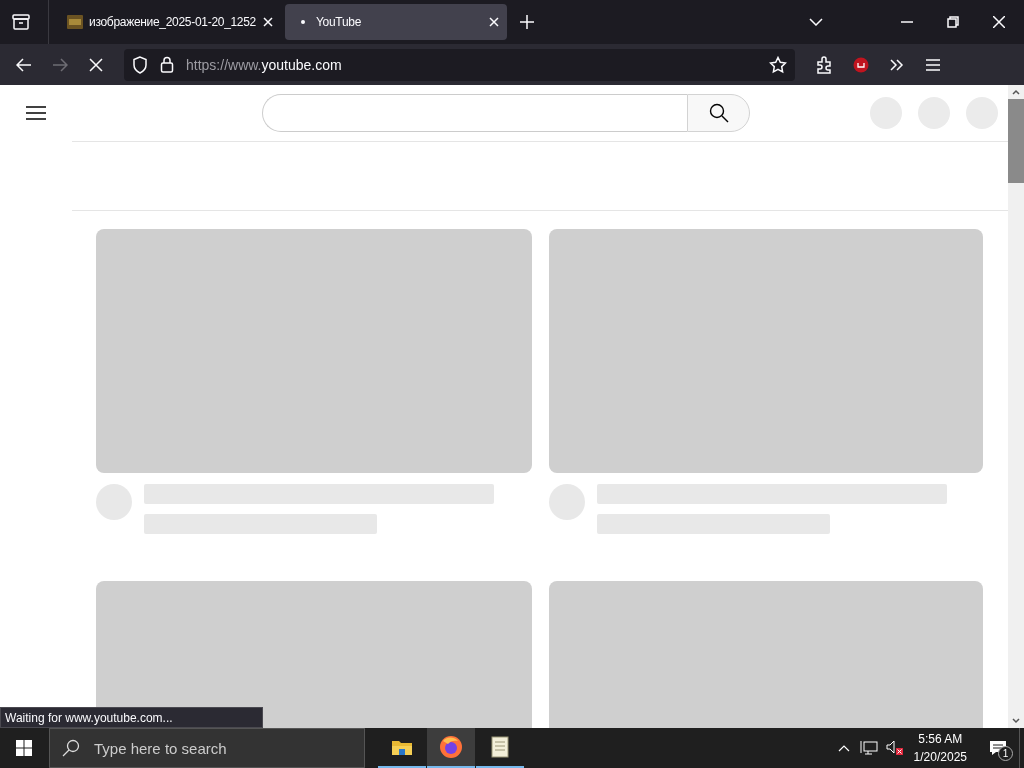 The image size is (1024, 768). I want to click on notification-center-button: 1, so click(998, 748).